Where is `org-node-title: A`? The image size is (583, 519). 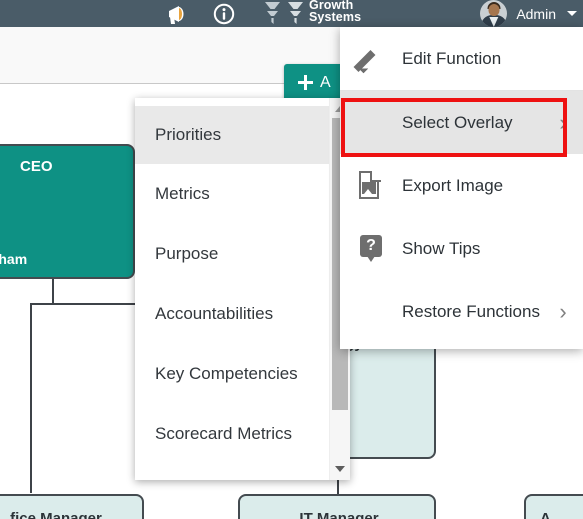
org-node-title: A is located at coordinates (545, 514).